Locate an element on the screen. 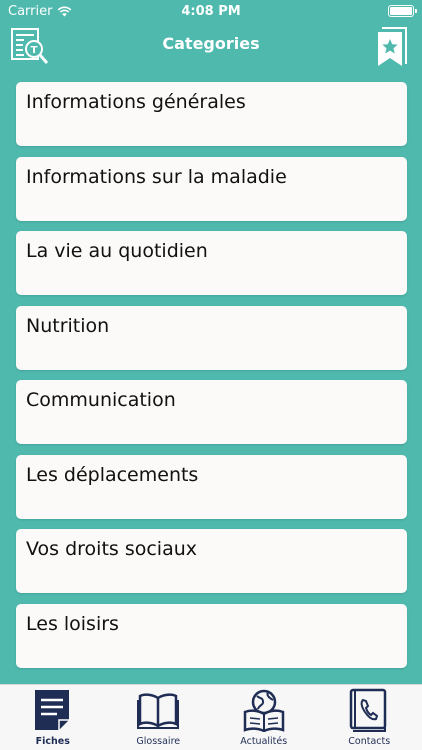 The width and height of the screenshot is (422, 750). category-item-droits-sociaux: Vos droits sociaux is located at coordinates (211, 561).